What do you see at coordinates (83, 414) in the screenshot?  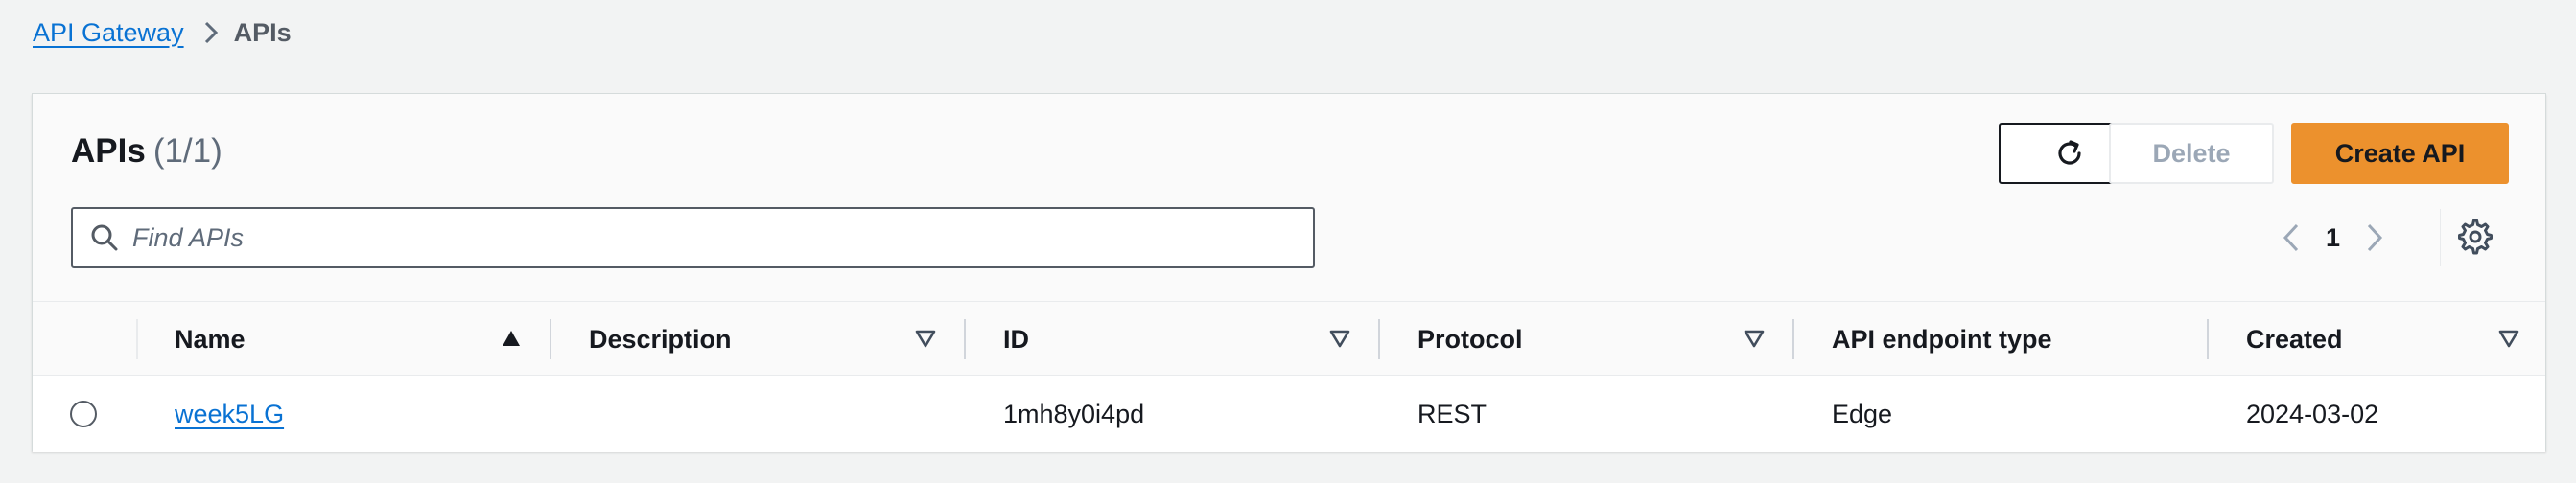 I see `row-select-radio` at bounding box center [83, 414].